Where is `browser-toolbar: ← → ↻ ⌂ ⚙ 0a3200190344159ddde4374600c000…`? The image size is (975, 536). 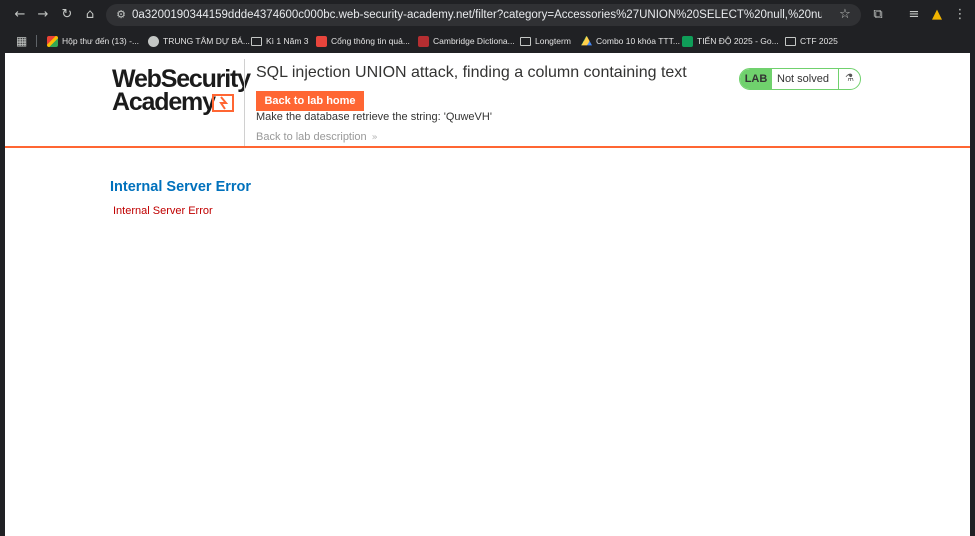
browser-toolbar: ← → ↻ ⌂ ⚙ 0a3200190344159ddde4374600c000… is located at coordinates (487, 15).